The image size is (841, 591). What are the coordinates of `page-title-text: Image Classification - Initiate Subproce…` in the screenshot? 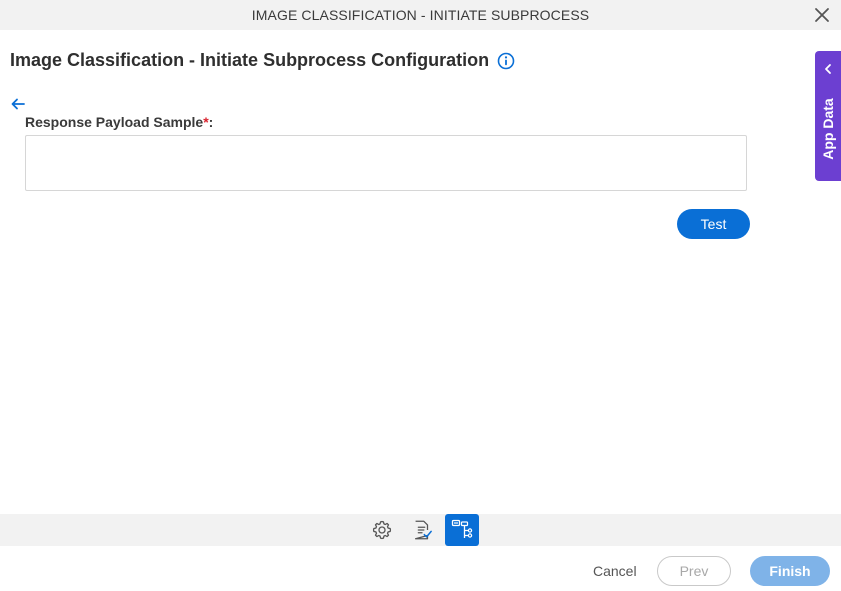 It's located at (250, 60).